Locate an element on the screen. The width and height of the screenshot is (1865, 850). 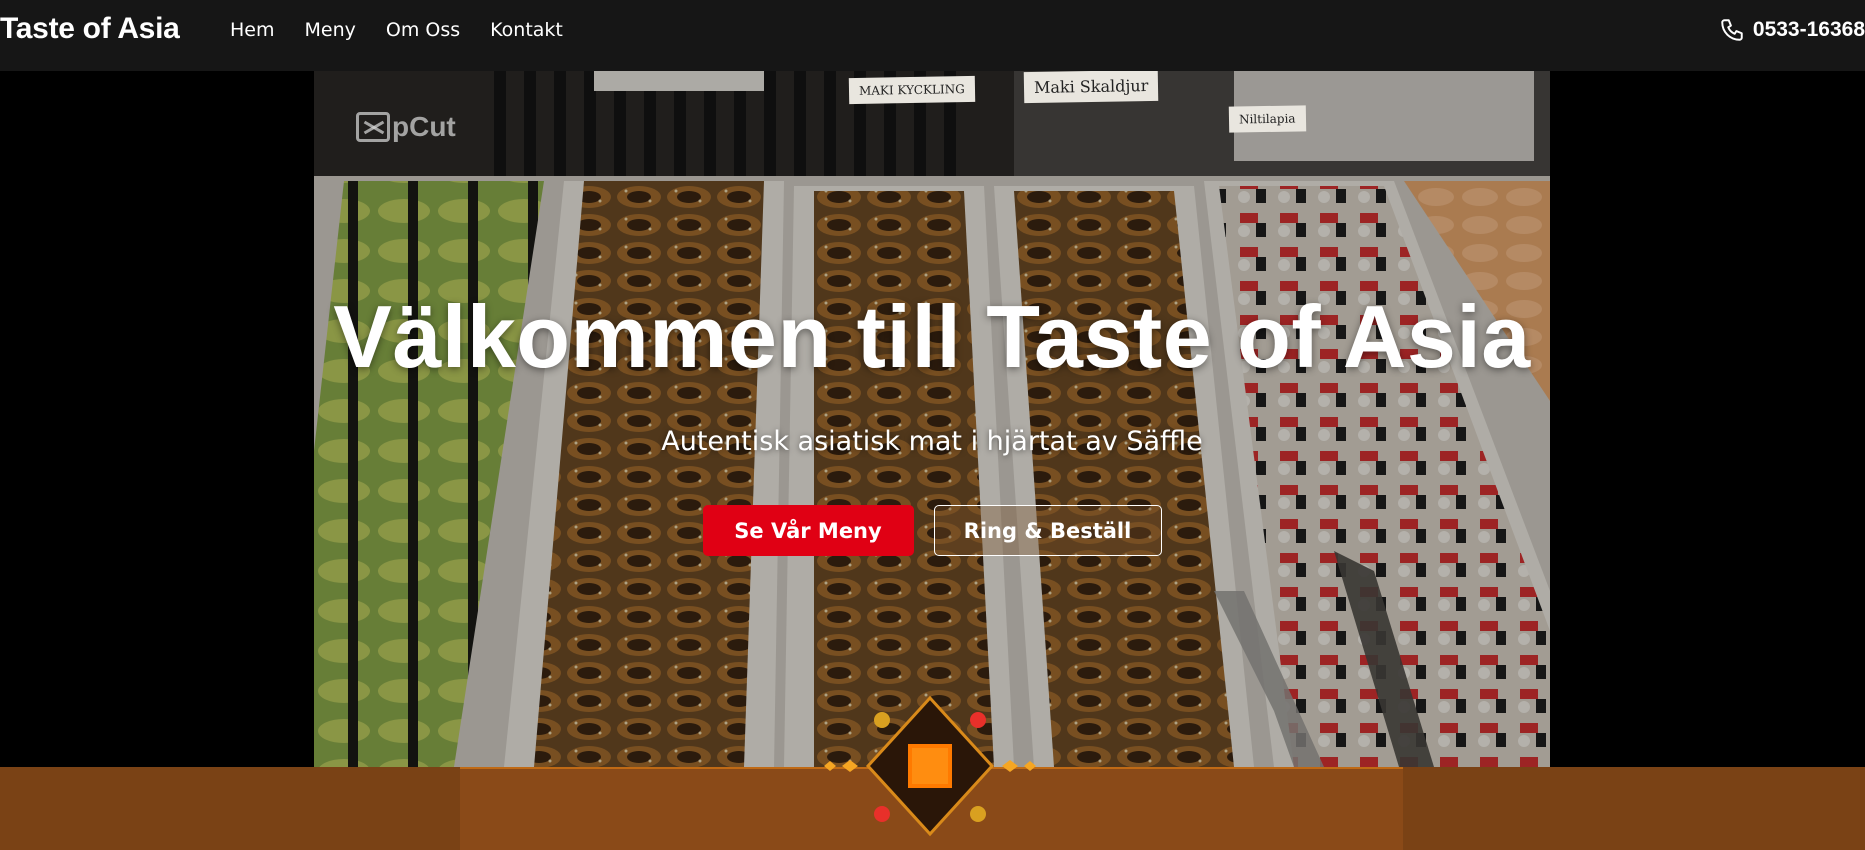
hero-buttons: Se Vår Meny Ring & Beställ is located at coordinates (932, 530).